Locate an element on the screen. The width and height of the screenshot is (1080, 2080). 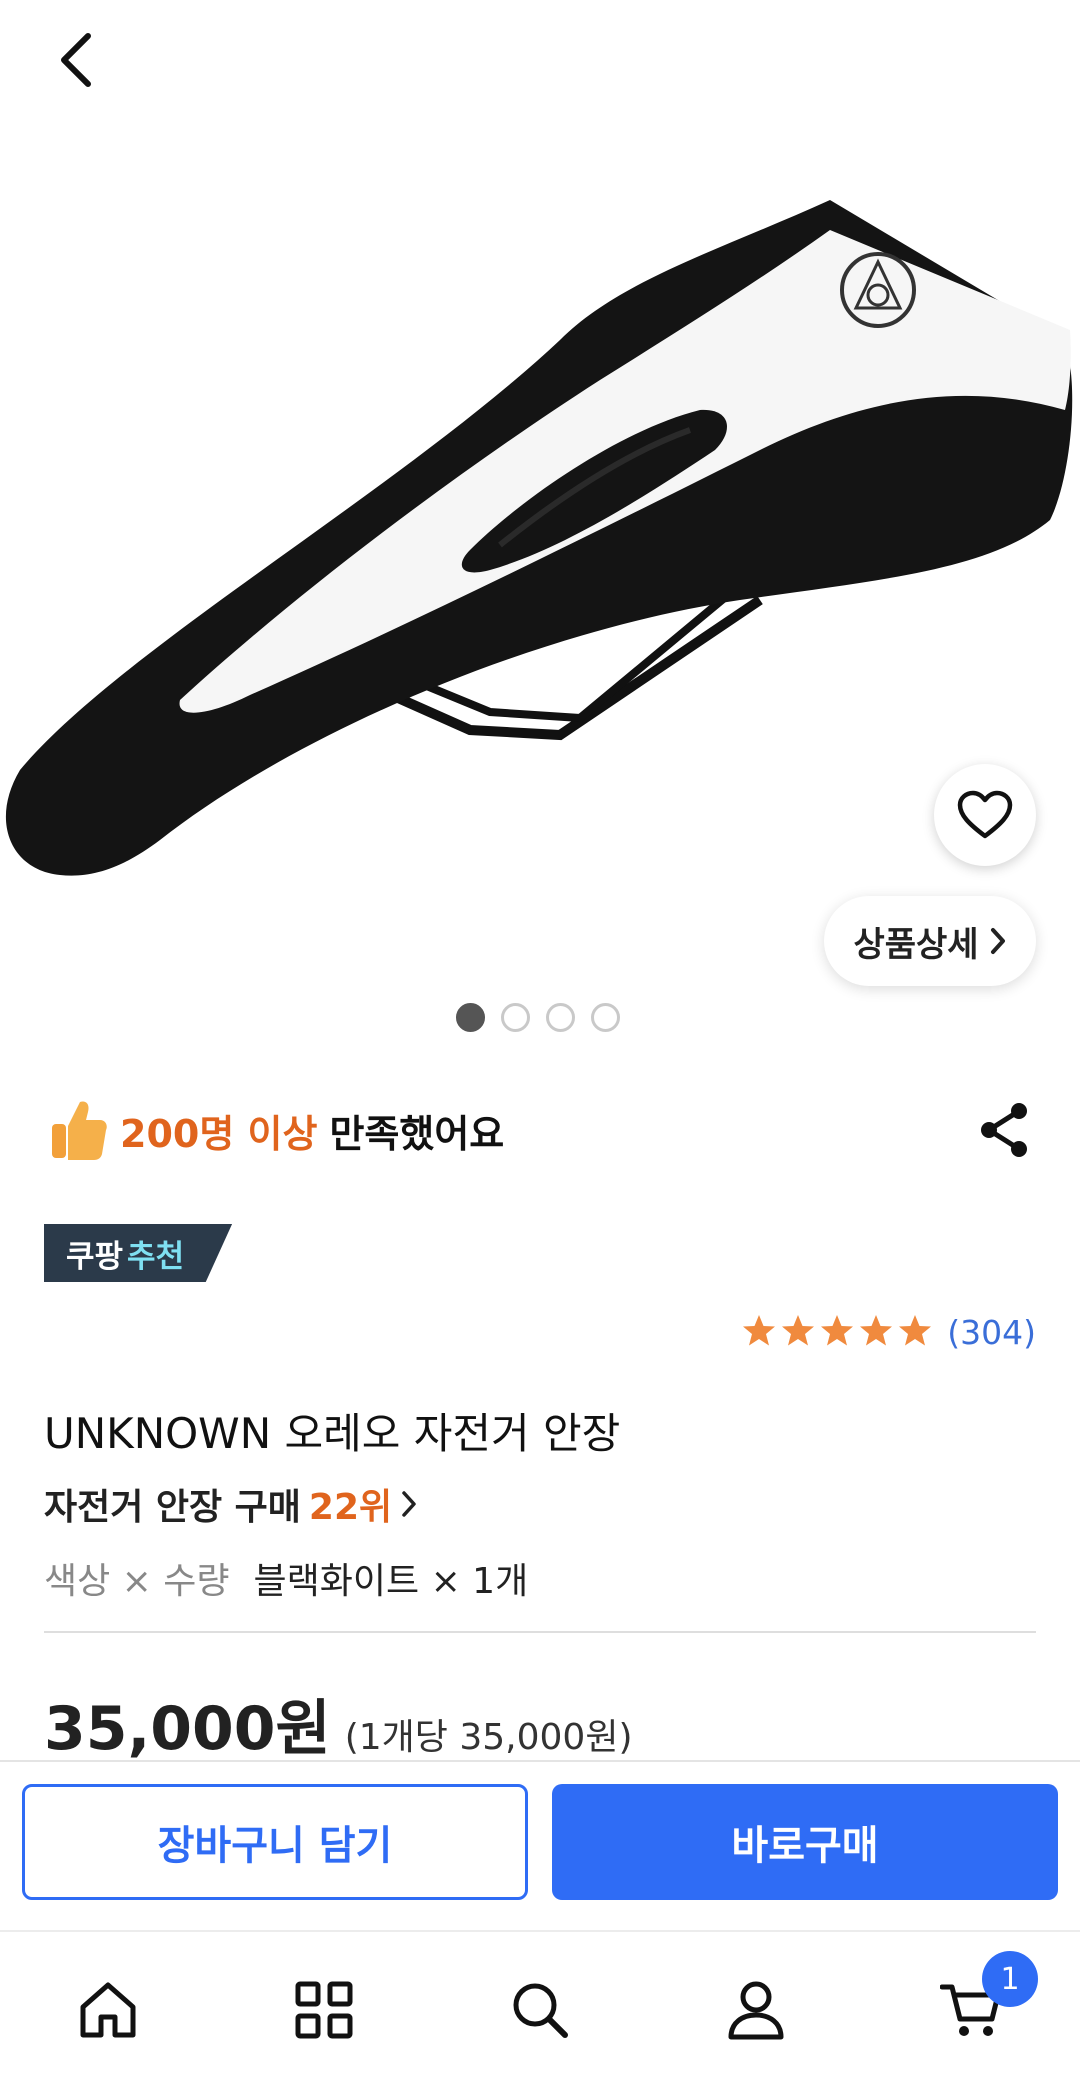
rank-value: 22위 is located at coordinates (350, 1507).